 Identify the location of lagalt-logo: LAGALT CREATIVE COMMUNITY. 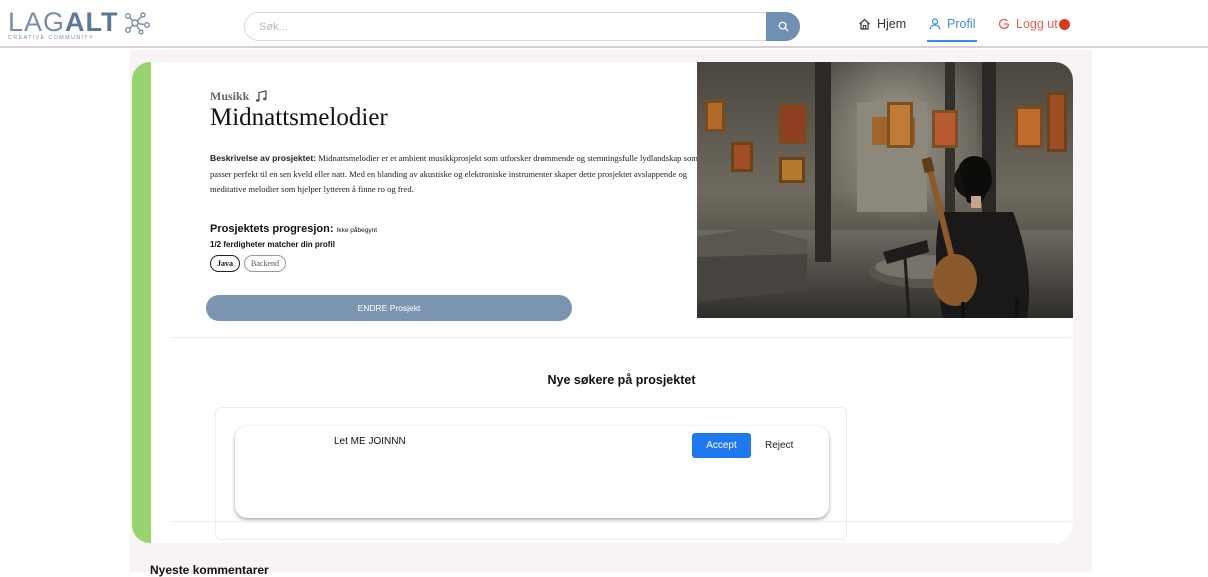
(80, 24).